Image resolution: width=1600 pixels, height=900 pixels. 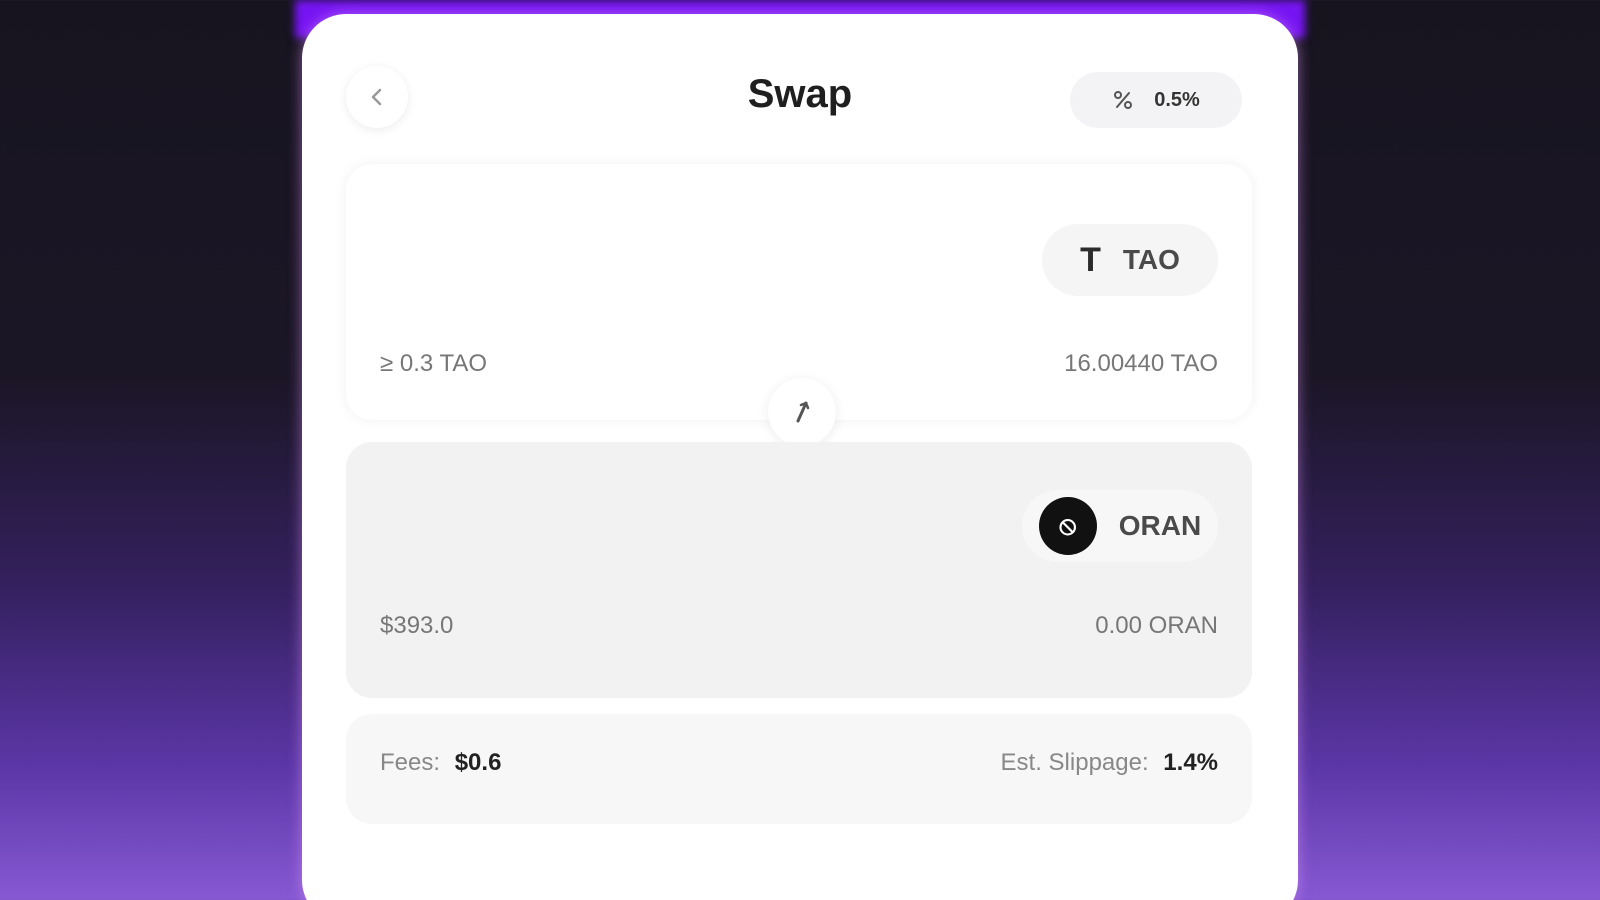 I want to click on percent-icon, so click(x=1123, y=100).